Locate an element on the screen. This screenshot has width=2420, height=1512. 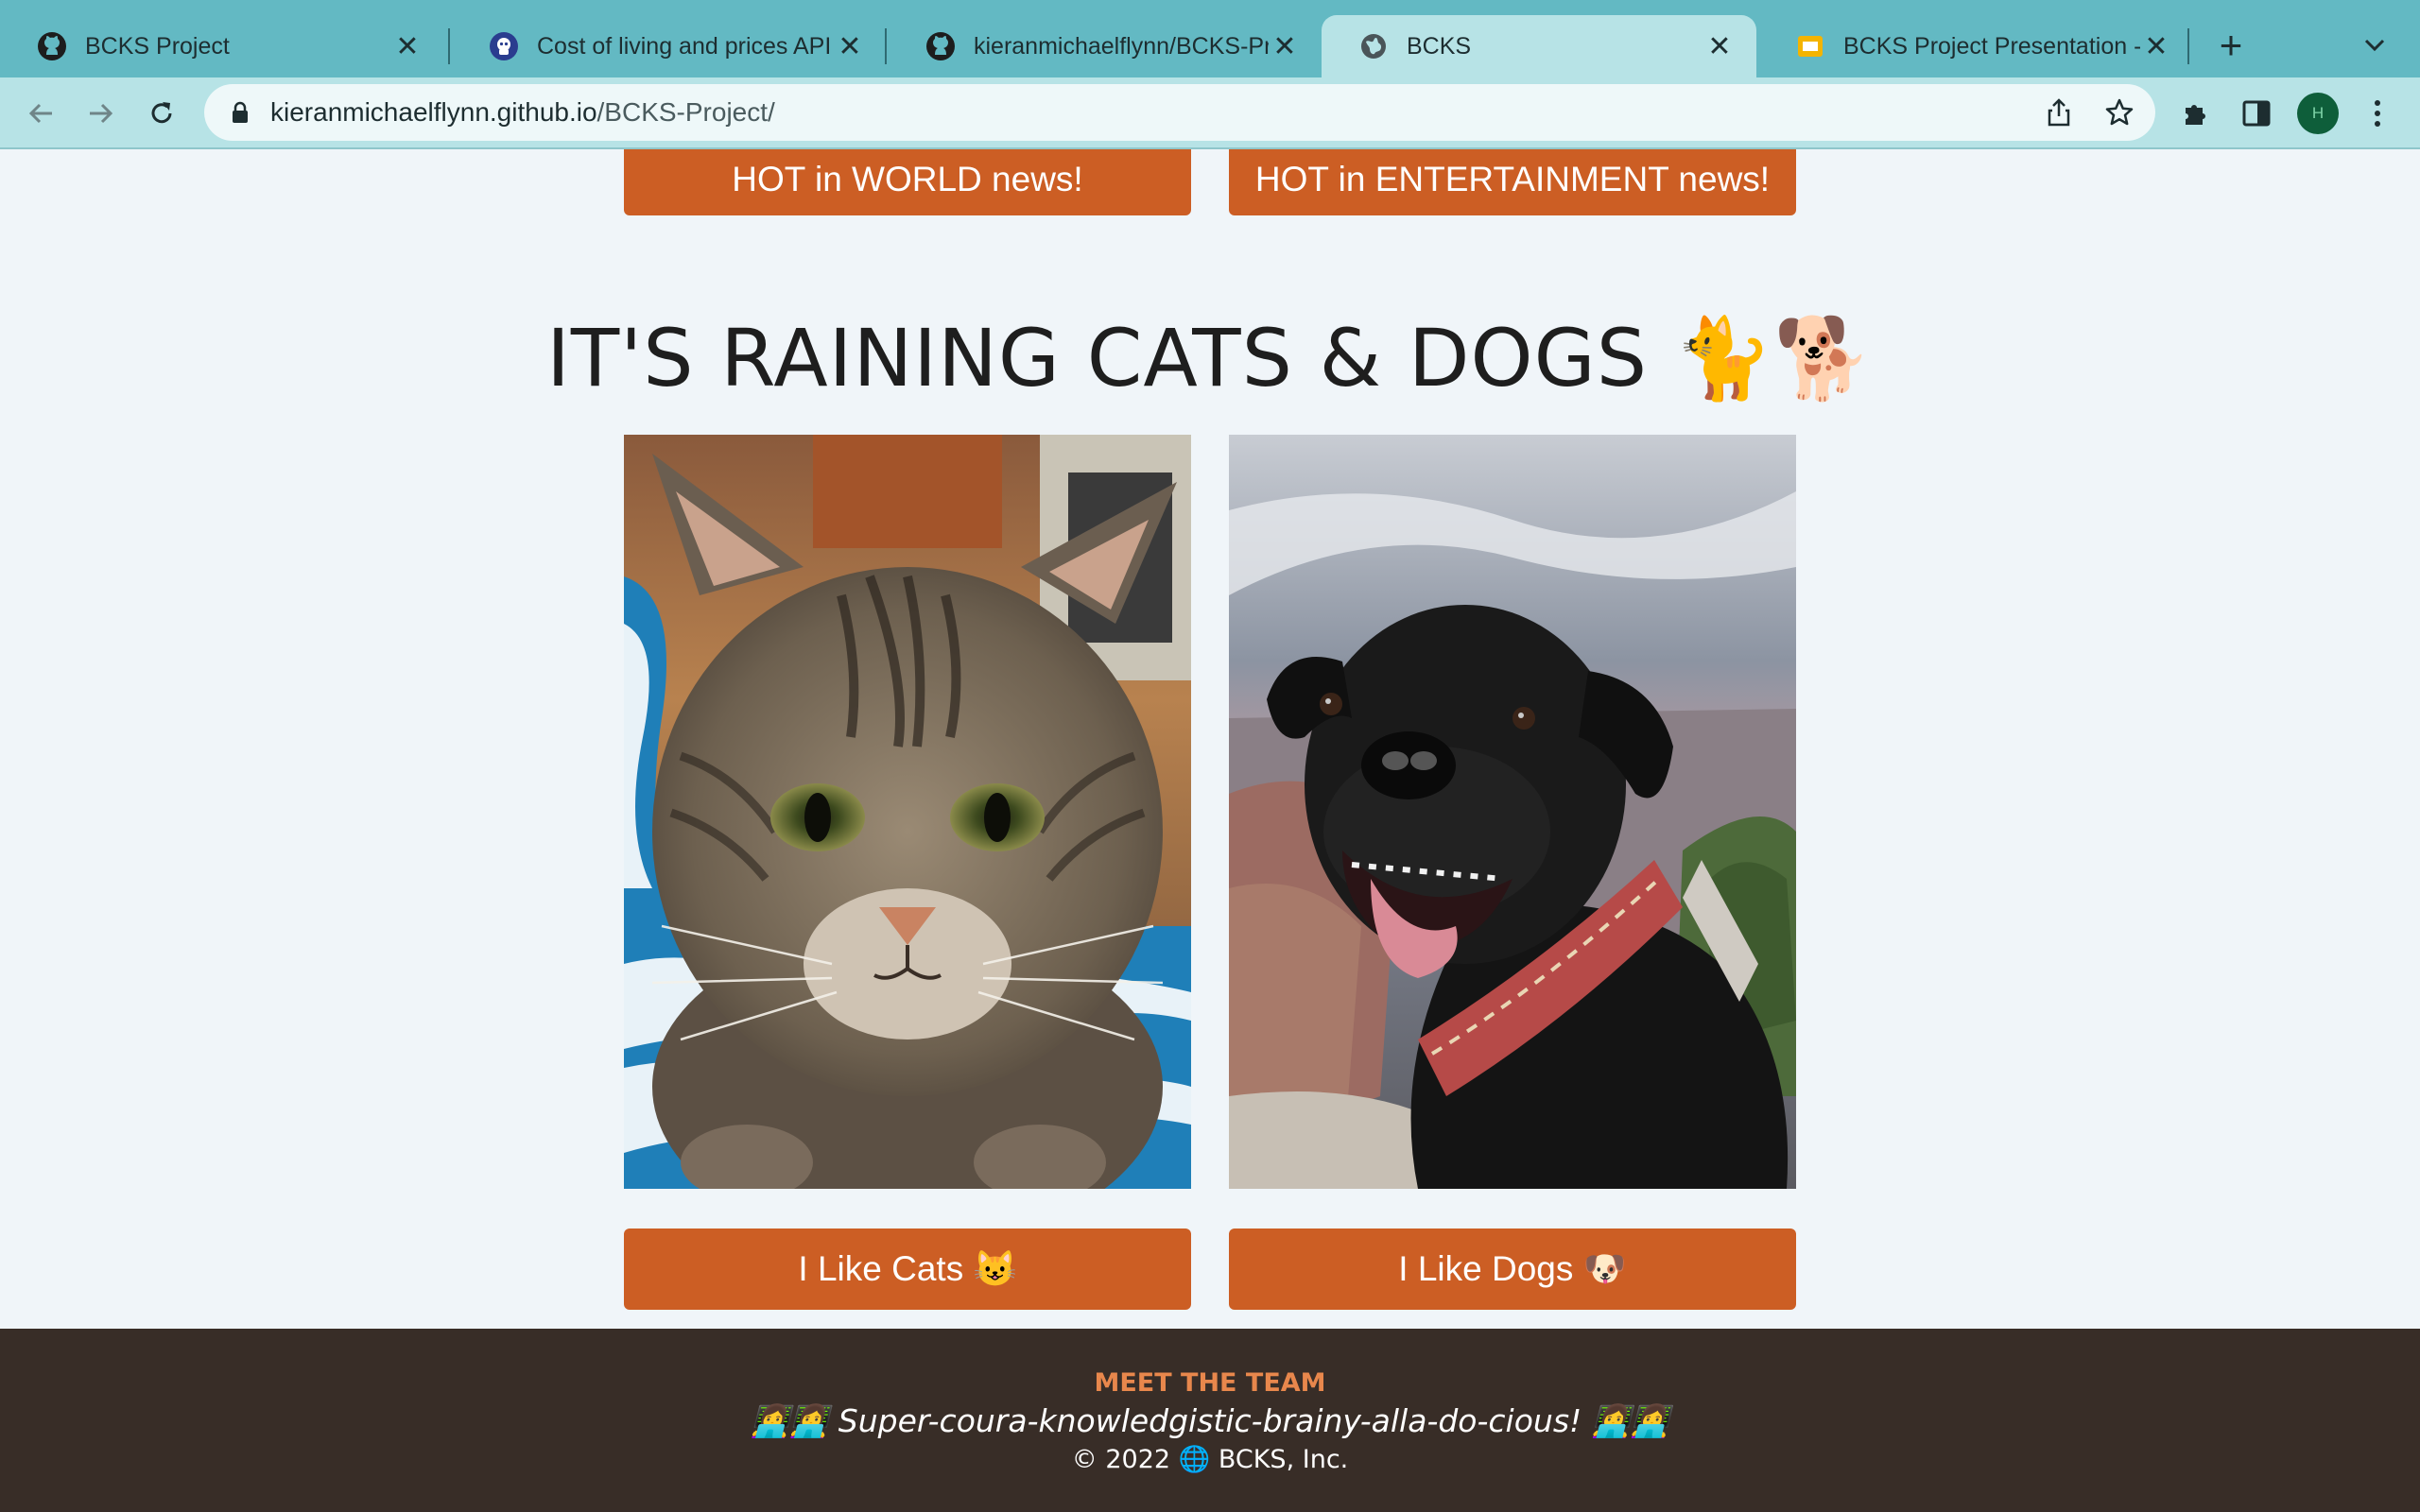
api-site-icon is located at coordinates (504, 46).